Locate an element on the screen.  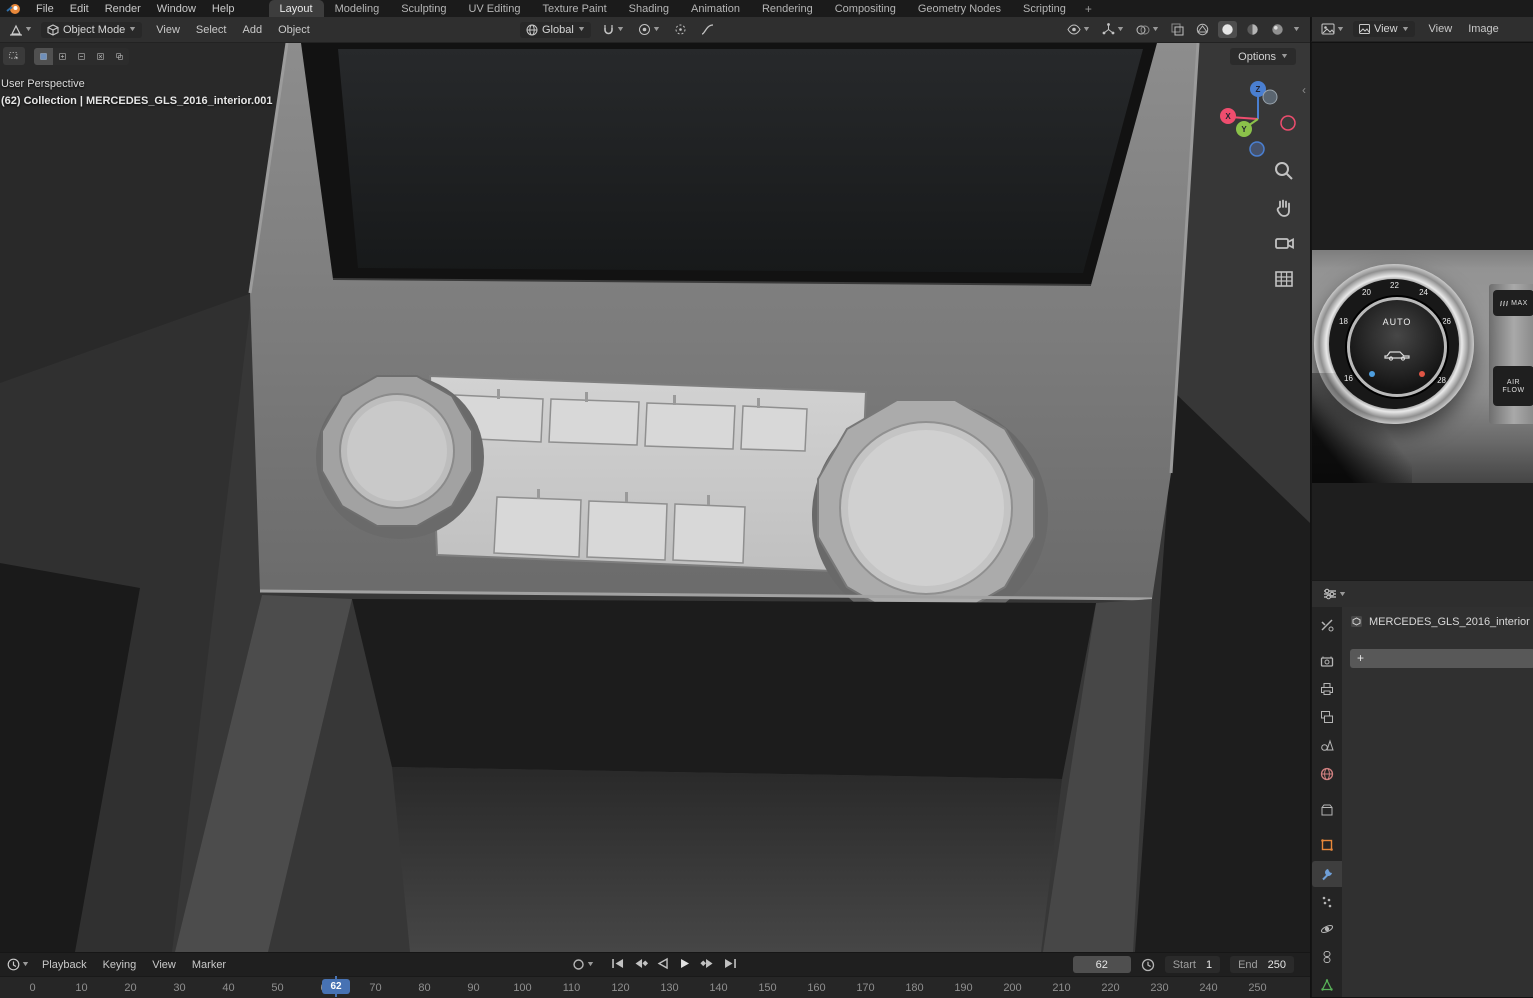
playhead-frame-badge: 62 is located at coordinates (336, 986).